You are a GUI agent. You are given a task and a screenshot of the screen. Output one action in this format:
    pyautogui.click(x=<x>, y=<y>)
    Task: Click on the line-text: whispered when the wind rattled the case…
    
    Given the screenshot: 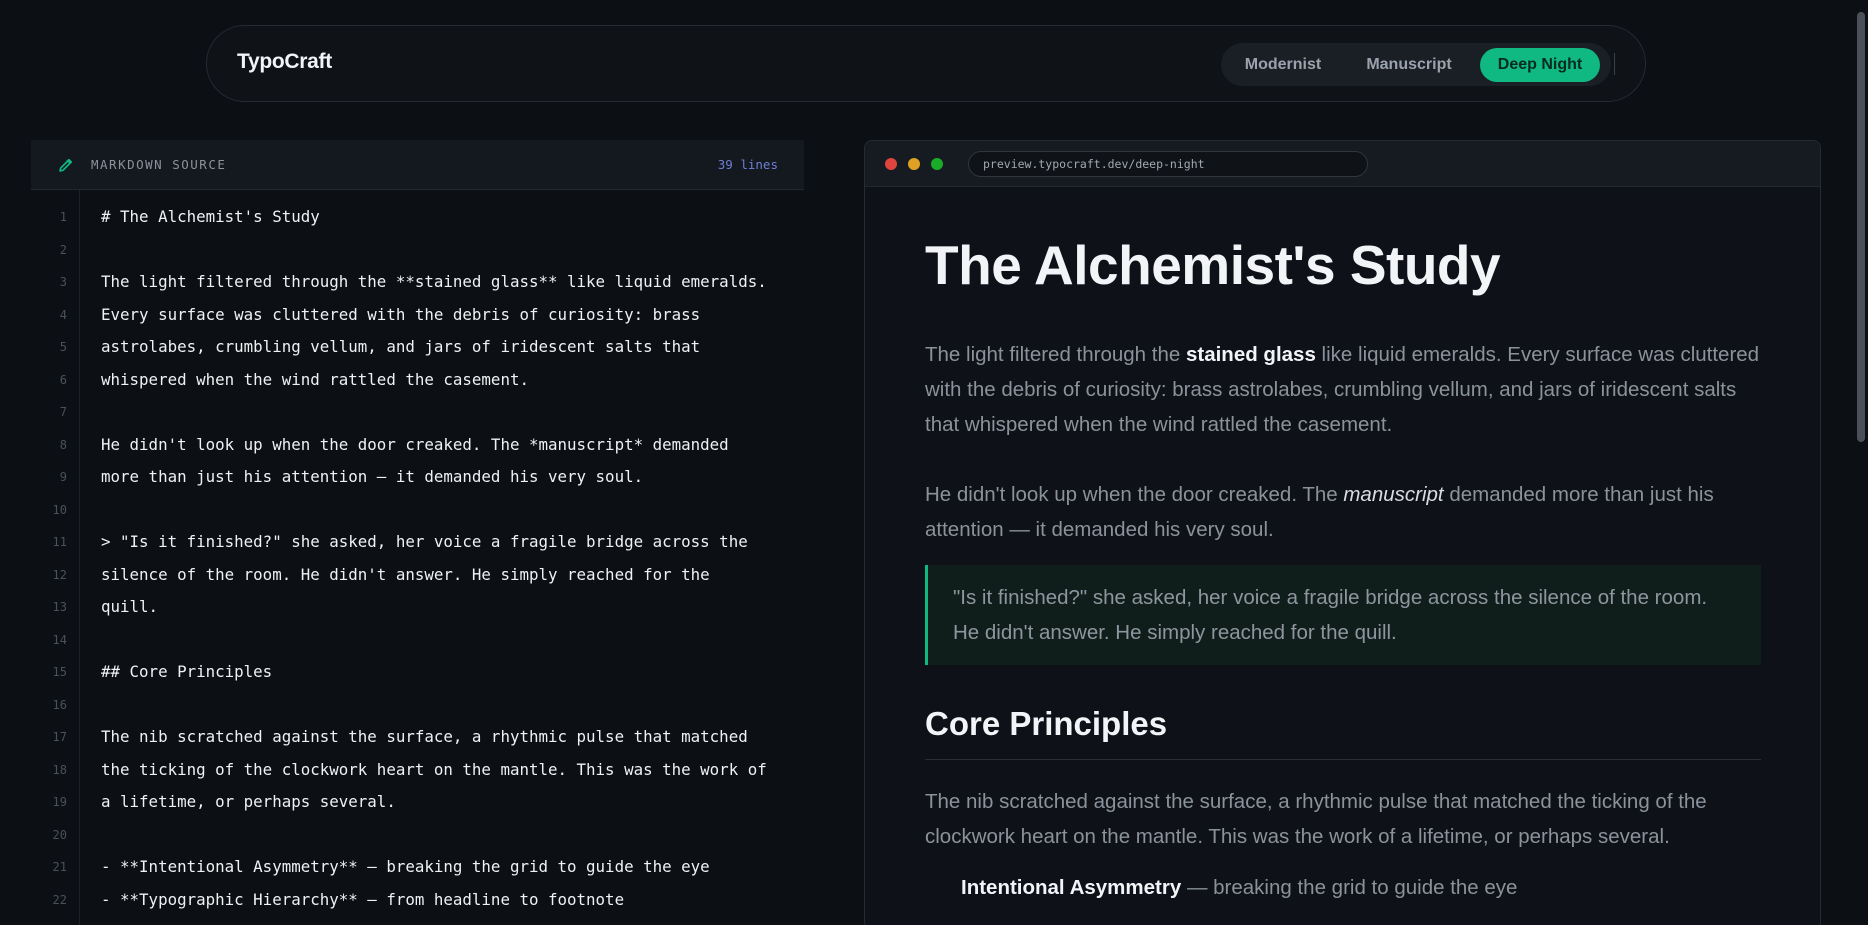 What is the action you would take?
    pyautogui.click(x=315, y=379)
    